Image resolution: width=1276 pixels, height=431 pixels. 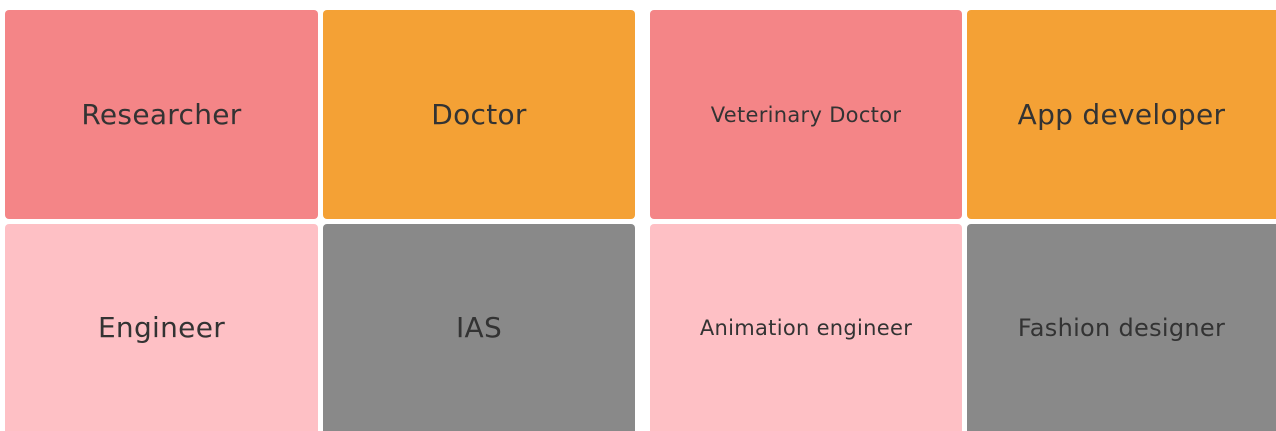 I want to click on card-label: Engineer, so click(x=161, y=327).